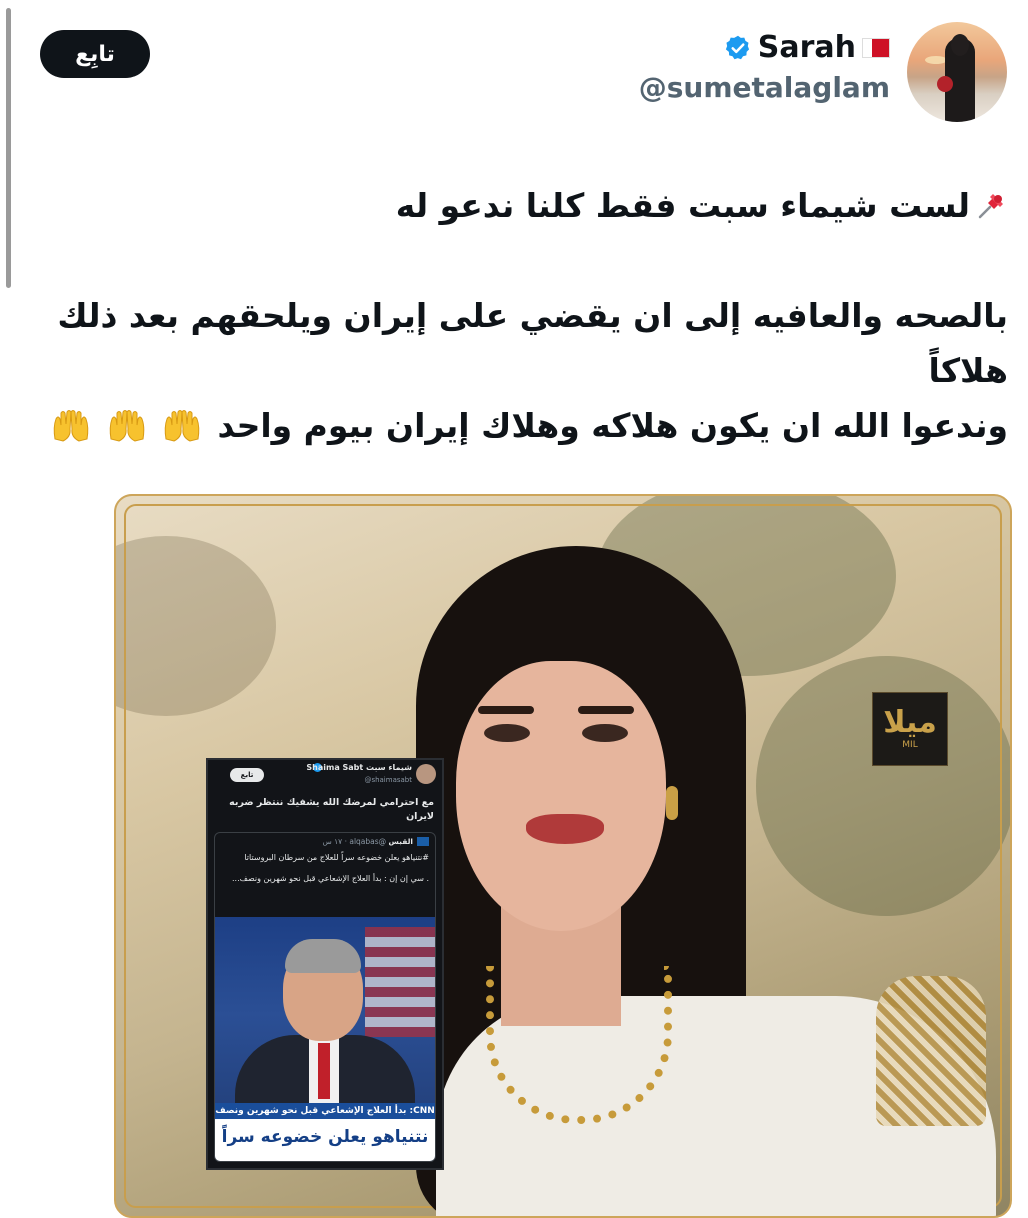  Describe the element at coordinates (247, 775) in the screenshot. I see `inset-follow-button: تابع` at that location.